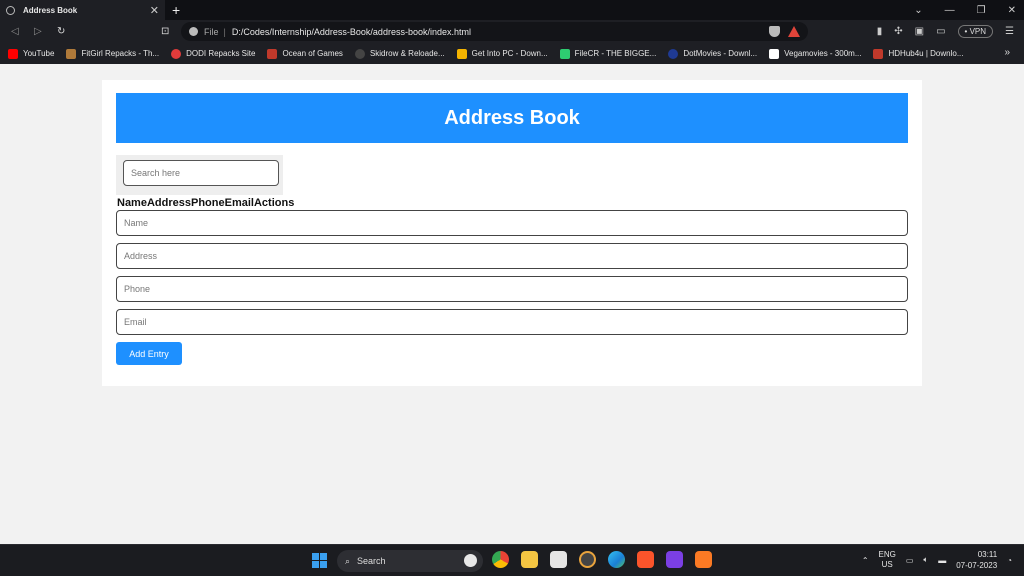  Describe the element at coordinates (50, 10) in the screenshot. I see `tab-title: Address Book` at that location.